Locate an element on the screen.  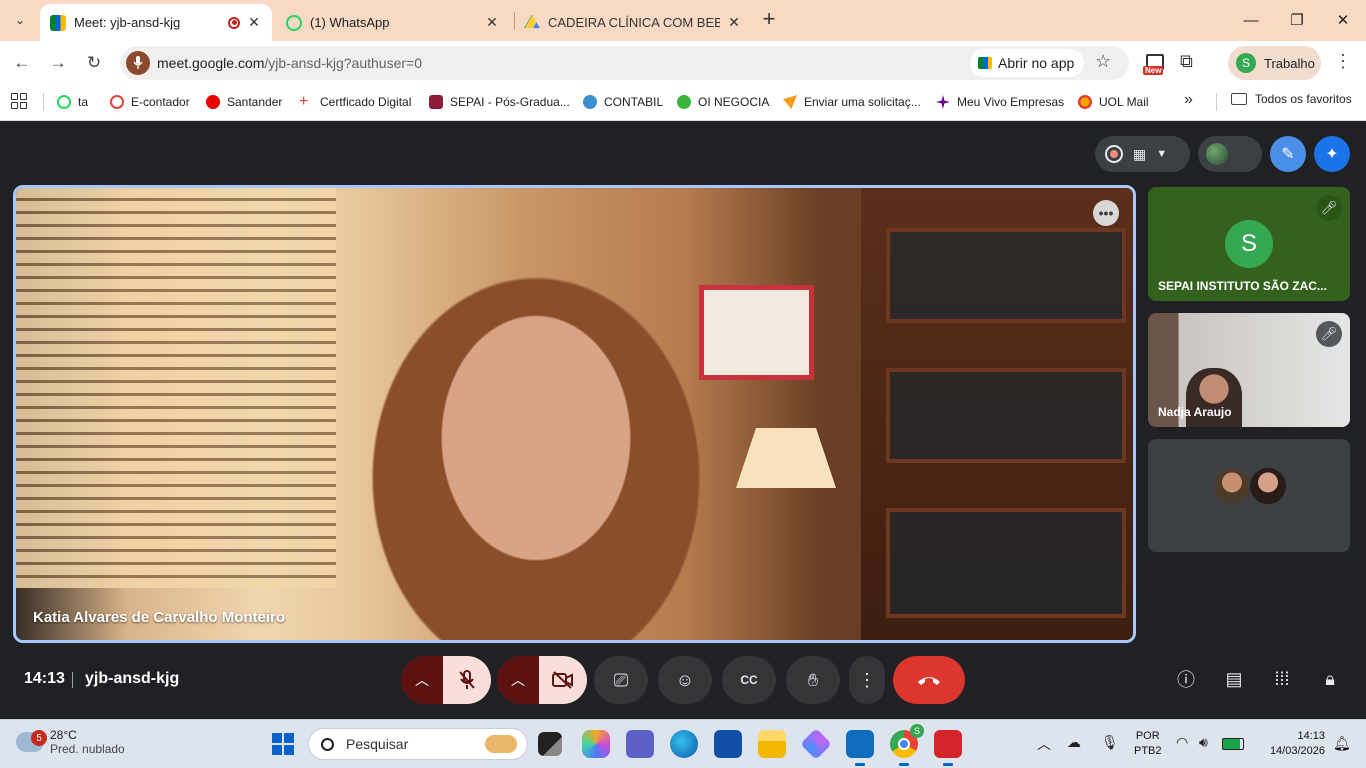
show-hidden-icons-chevron-icon: ︿ is located at coordinates (1044, 744).